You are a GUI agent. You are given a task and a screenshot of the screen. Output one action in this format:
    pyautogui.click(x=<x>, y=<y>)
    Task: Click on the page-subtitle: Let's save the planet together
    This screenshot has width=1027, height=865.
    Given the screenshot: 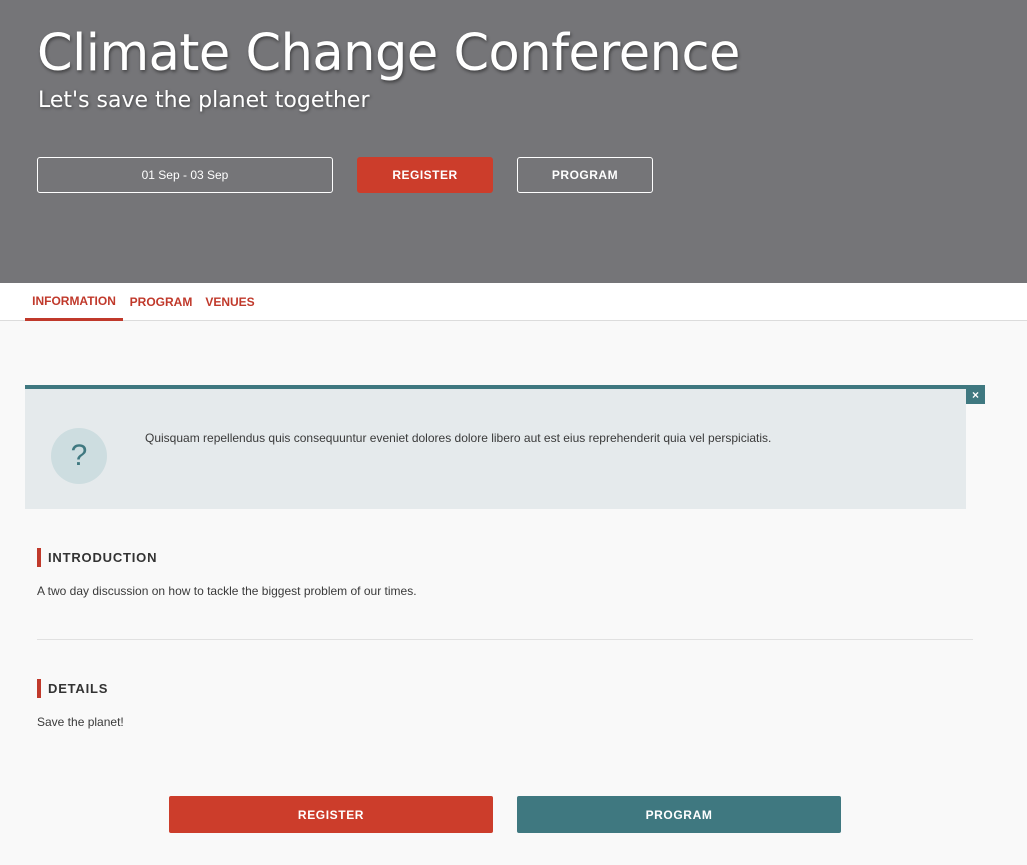 What is the action you would take?
    pyautogui.click(x=204, y=100)
    